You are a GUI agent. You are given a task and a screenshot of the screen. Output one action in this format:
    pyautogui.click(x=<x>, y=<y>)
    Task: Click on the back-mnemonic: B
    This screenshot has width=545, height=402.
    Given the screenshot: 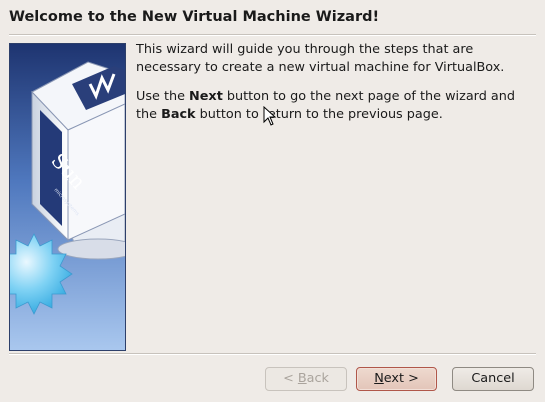 What is the action you would take?
    pyautogui.click(x=302, y=378)
    